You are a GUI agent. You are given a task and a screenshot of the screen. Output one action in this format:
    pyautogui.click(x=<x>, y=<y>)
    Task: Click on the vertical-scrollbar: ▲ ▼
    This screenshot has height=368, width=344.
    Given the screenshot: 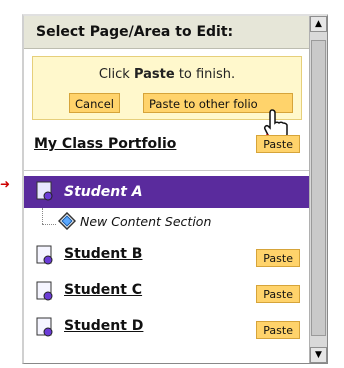 What is the action you would take?
    pyautogui.click(x=318, y=189)
    